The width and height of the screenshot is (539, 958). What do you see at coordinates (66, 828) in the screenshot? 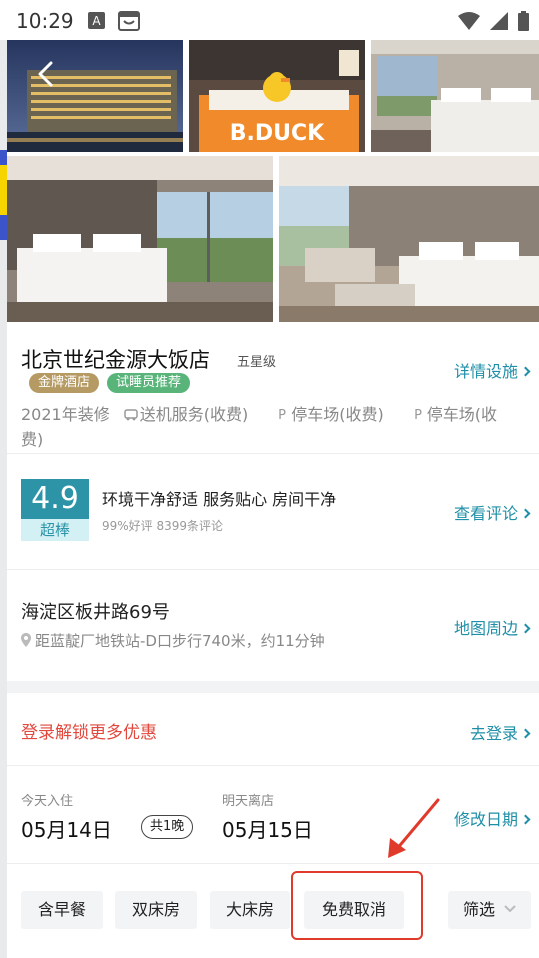
I see `checkin-date: 05月14日` at bounding box center [66, 828].